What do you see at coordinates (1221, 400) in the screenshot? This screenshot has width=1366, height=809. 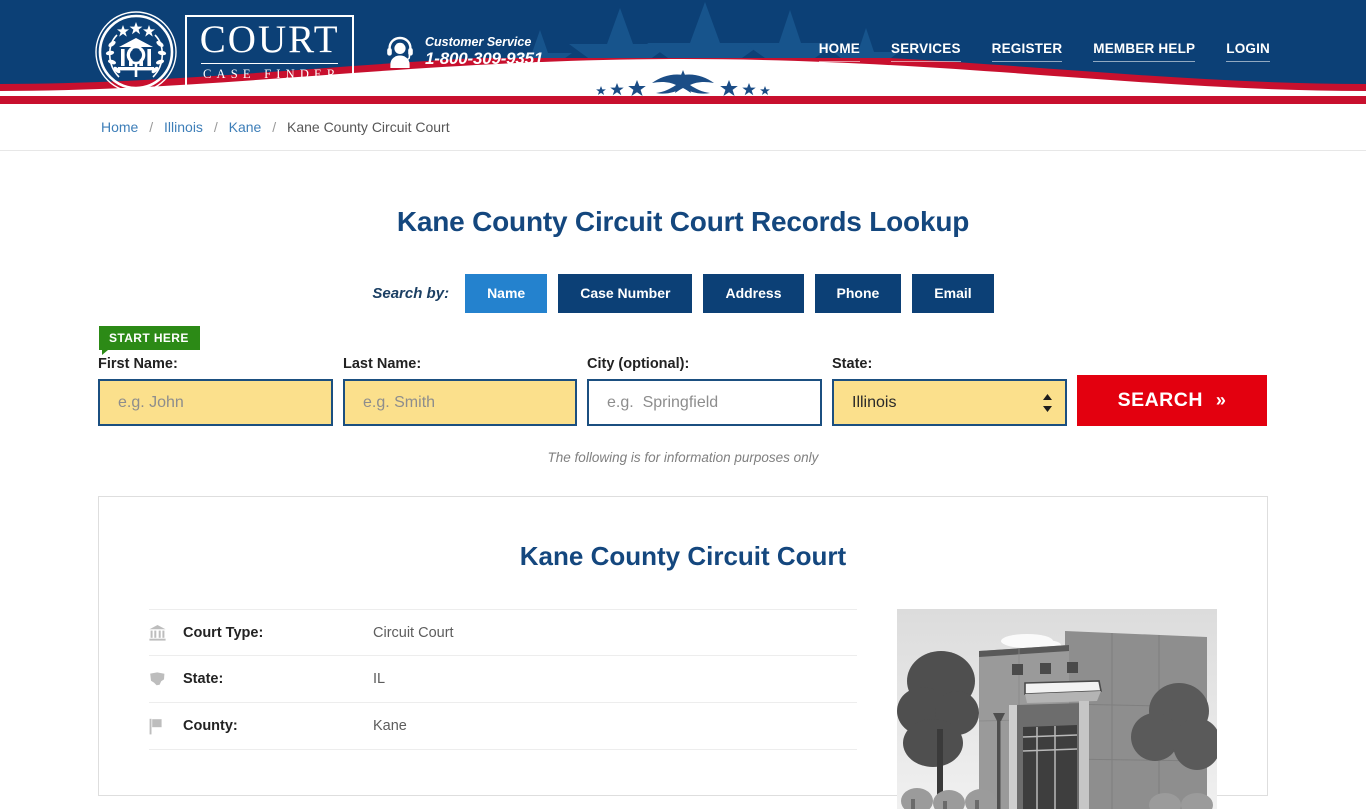 I see `double-chevron-right-icon: »` at bounding box center [1221, 400].